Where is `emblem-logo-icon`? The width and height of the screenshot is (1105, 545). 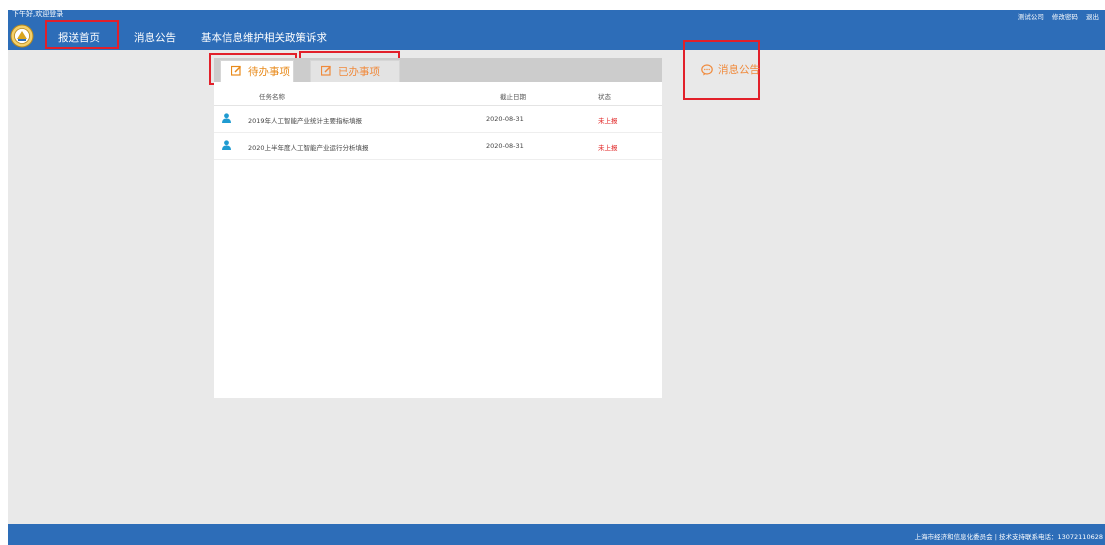
emblem-logo-icon is located at coordinates (22, 36).